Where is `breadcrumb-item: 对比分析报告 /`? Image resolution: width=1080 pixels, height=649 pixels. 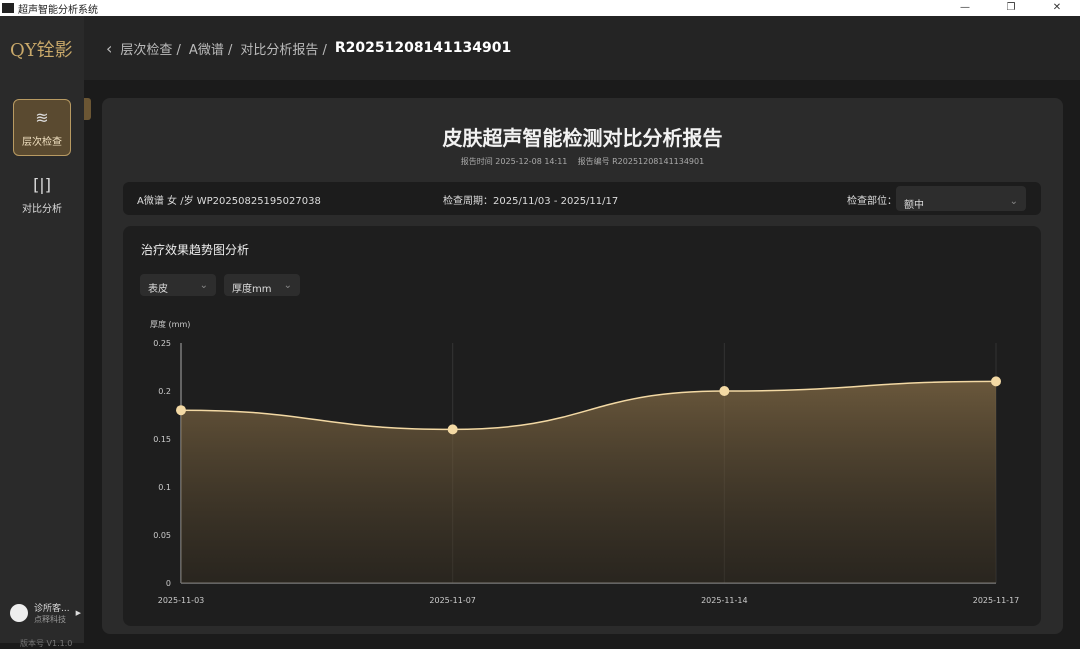 breadcrumb-item: 对比分析报告 / is located at coordinates (283, 48).